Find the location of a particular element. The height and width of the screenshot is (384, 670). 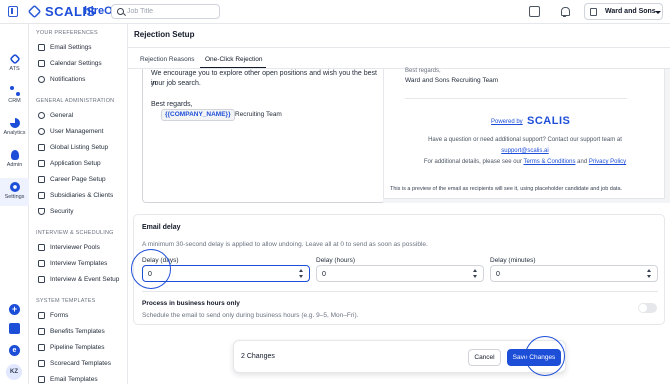

nav-item-career-page-setup: Career Page Setup is located at coordinates (81, 180).